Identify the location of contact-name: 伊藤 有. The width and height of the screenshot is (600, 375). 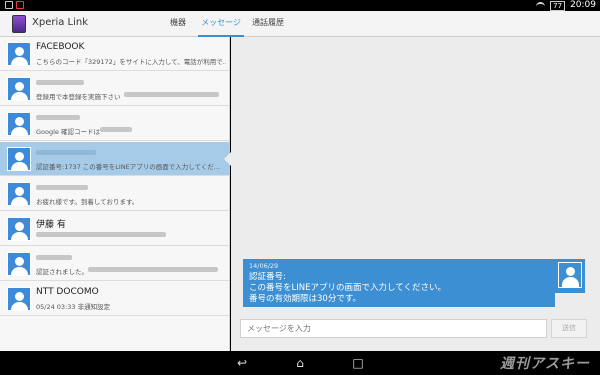
(51, 225).